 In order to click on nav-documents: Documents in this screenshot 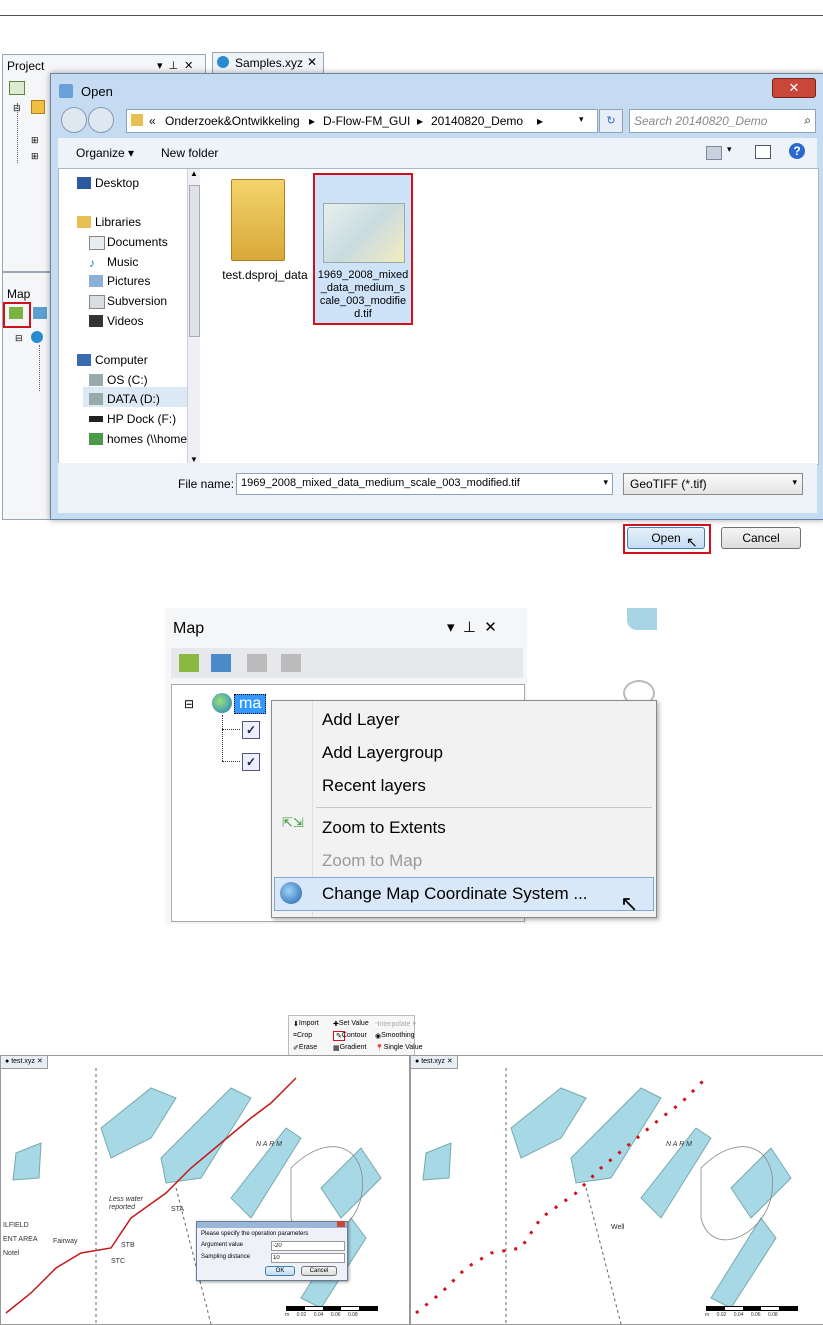, I will do `click(137, 242)`.